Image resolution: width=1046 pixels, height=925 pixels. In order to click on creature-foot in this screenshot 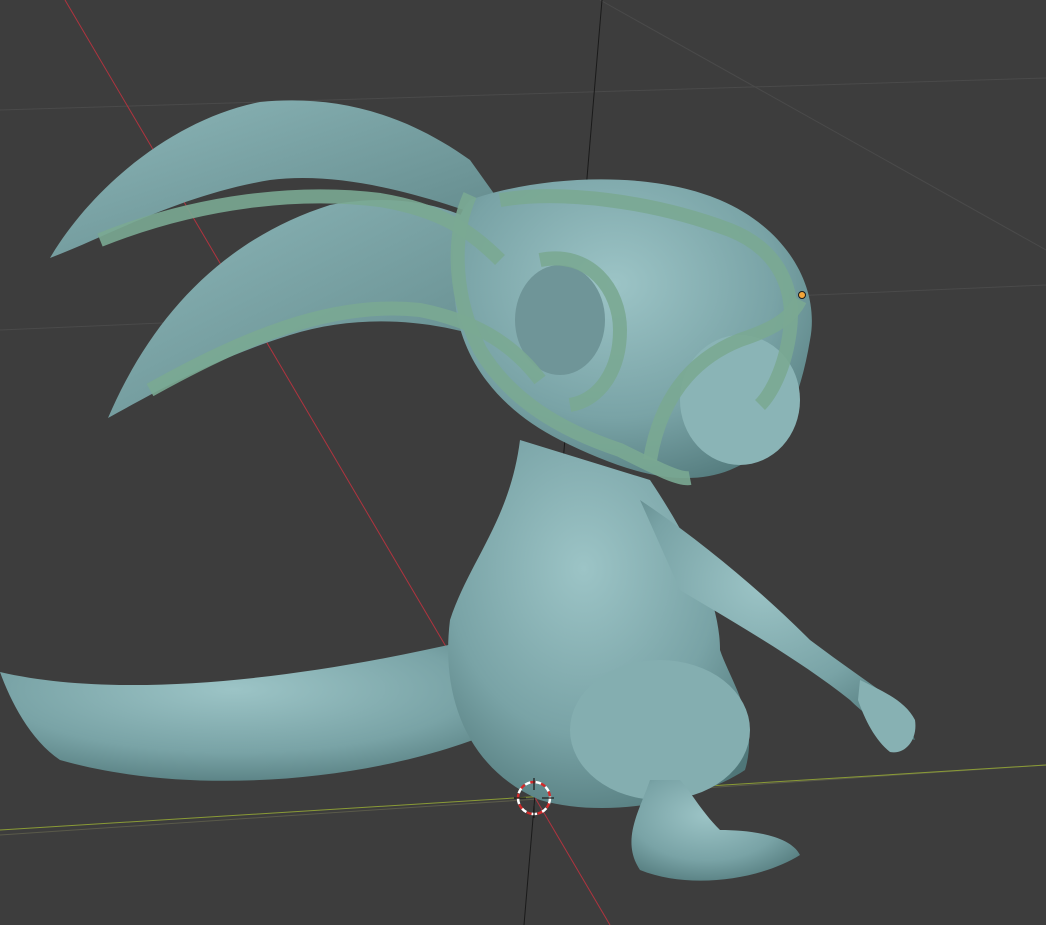, I will do `click(715, 830)`.